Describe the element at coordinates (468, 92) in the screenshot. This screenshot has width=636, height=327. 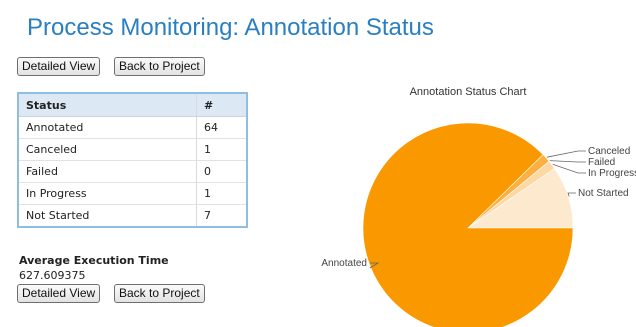
I see `chart-title: Annotation Status Chart` at that location.